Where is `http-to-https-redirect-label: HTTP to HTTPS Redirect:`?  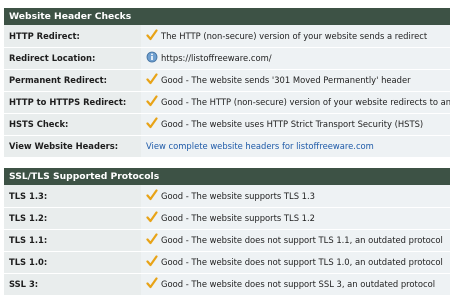
http-to-https-redirect-label: HTTP to HTTPS Redirect: is located at coordinates (72, 102).